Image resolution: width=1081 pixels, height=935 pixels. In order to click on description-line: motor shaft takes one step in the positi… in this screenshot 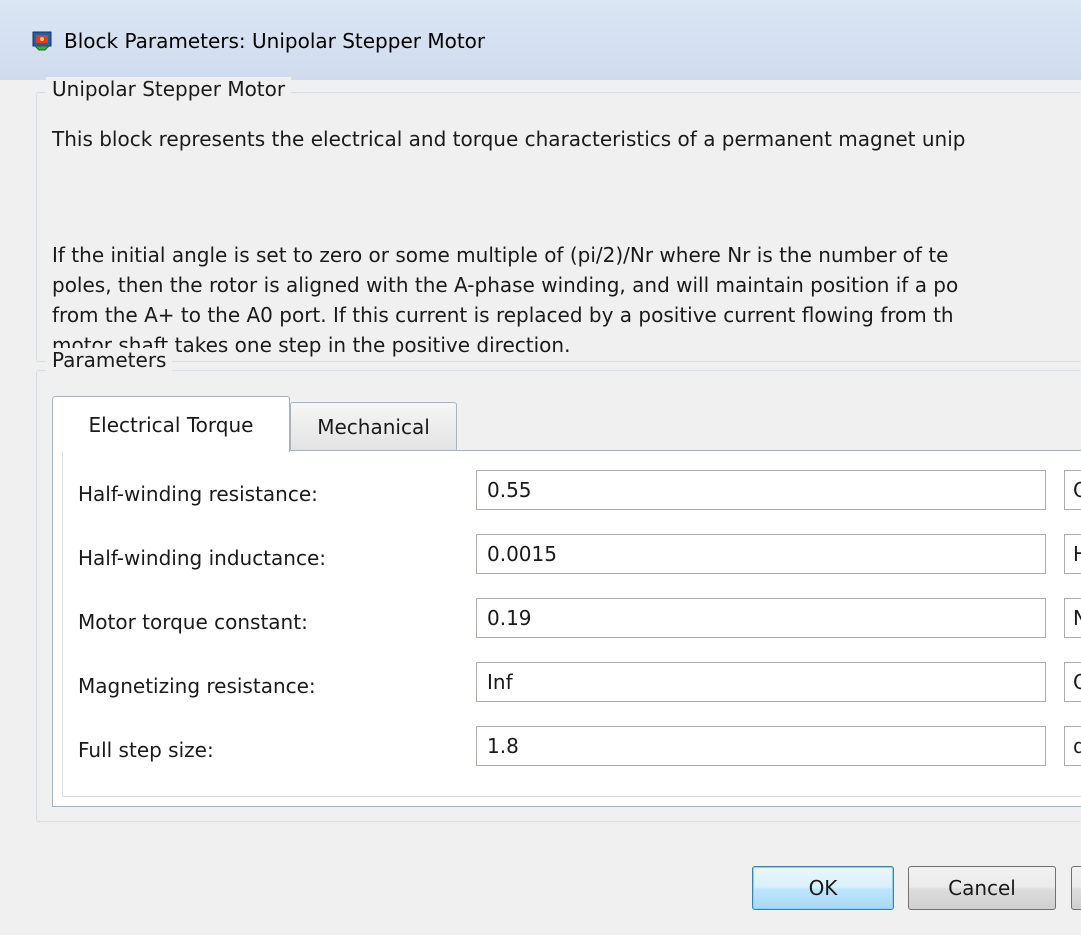, I will do `click(311, 345)`.